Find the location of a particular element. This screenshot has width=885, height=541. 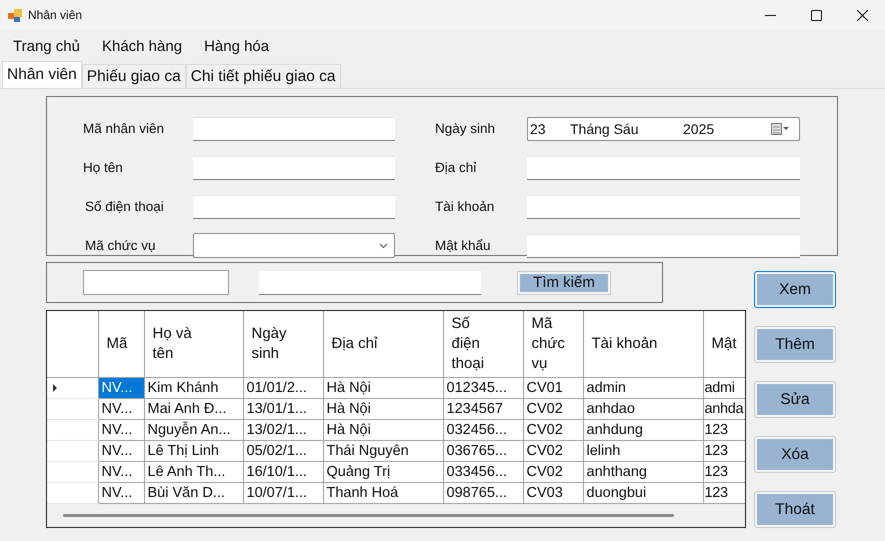

menu-item: Trang chủ is located at coordinates (46, 46).